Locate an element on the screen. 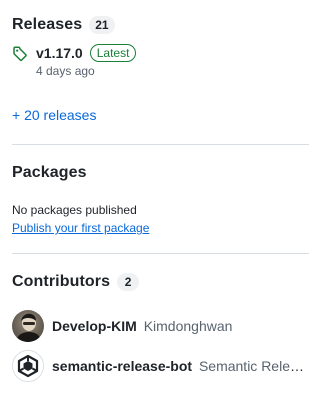 This screenshot has height=406, width=320. more-releases-link: + 20 releases is located at coordinates (54, 115).